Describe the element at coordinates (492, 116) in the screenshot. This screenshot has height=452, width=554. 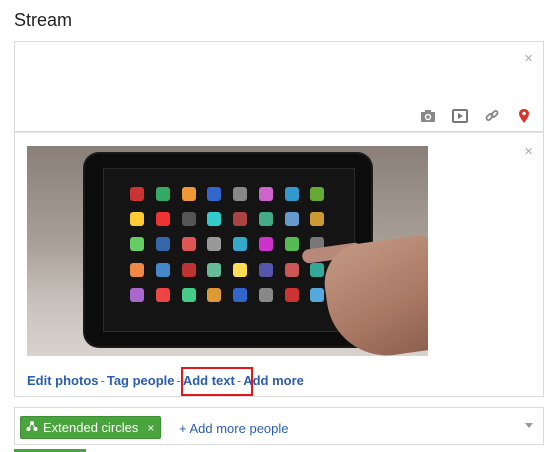
I see `link-icon` at that location.